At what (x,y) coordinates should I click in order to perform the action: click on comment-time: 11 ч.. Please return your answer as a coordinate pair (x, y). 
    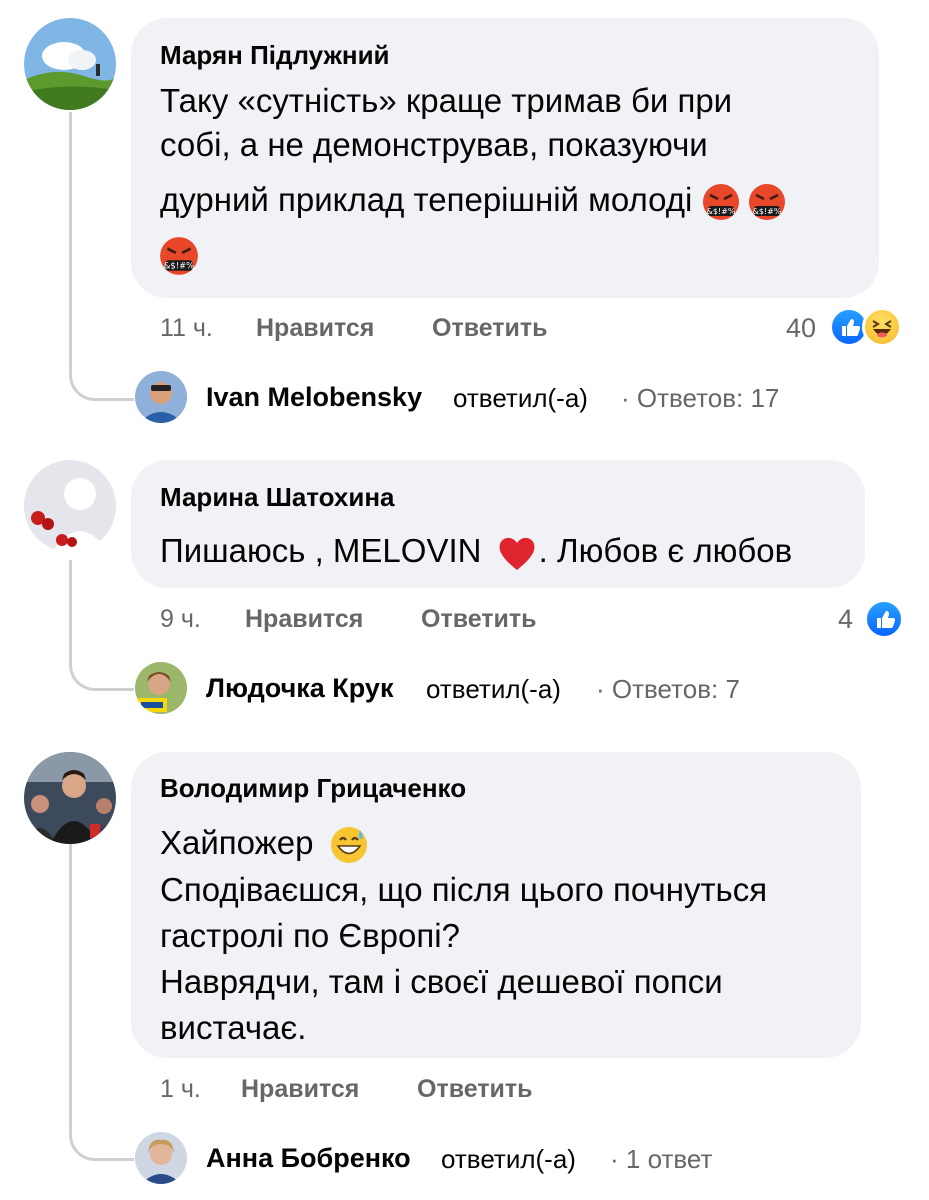
    Looking at the image, I should click on (186, 328).